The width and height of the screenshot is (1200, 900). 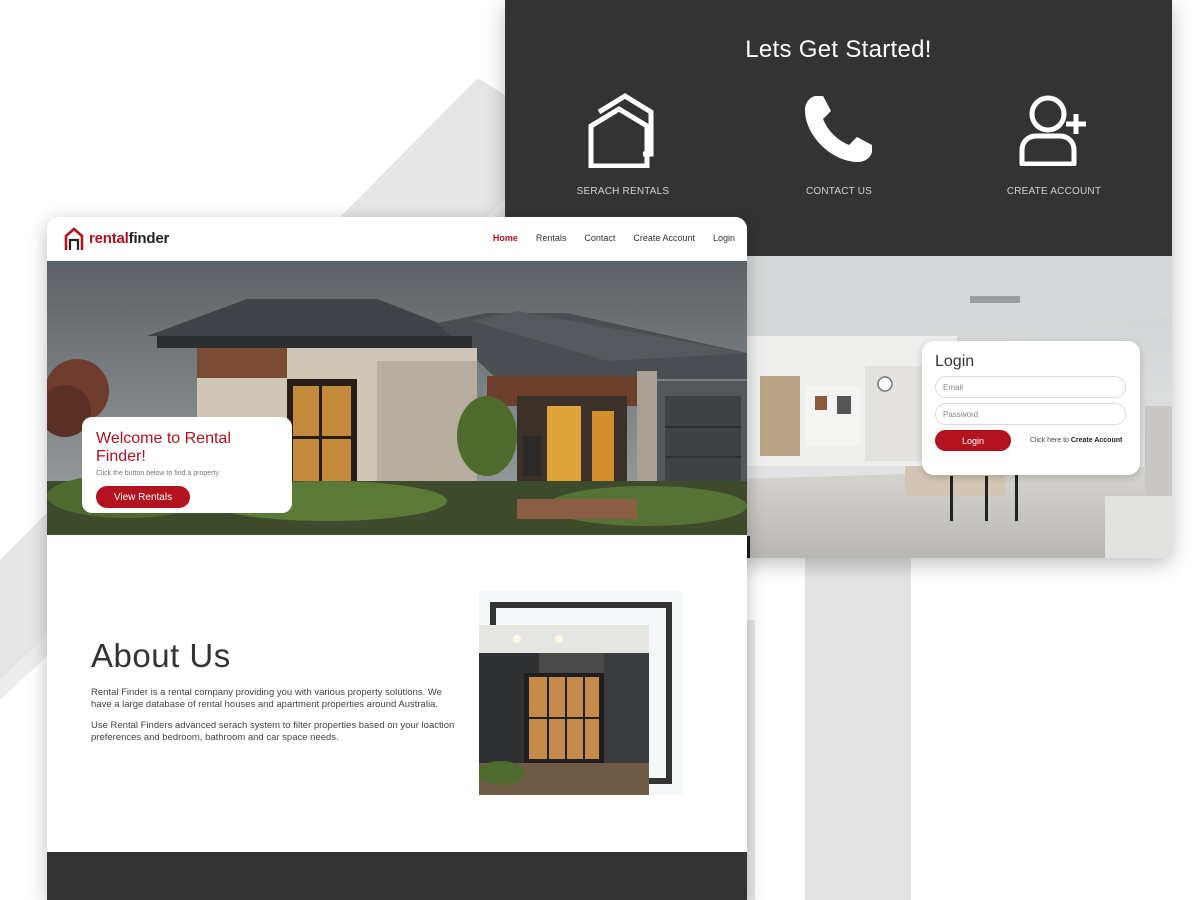 I want to click on nav-login: Login, so click(x=724, y=238).